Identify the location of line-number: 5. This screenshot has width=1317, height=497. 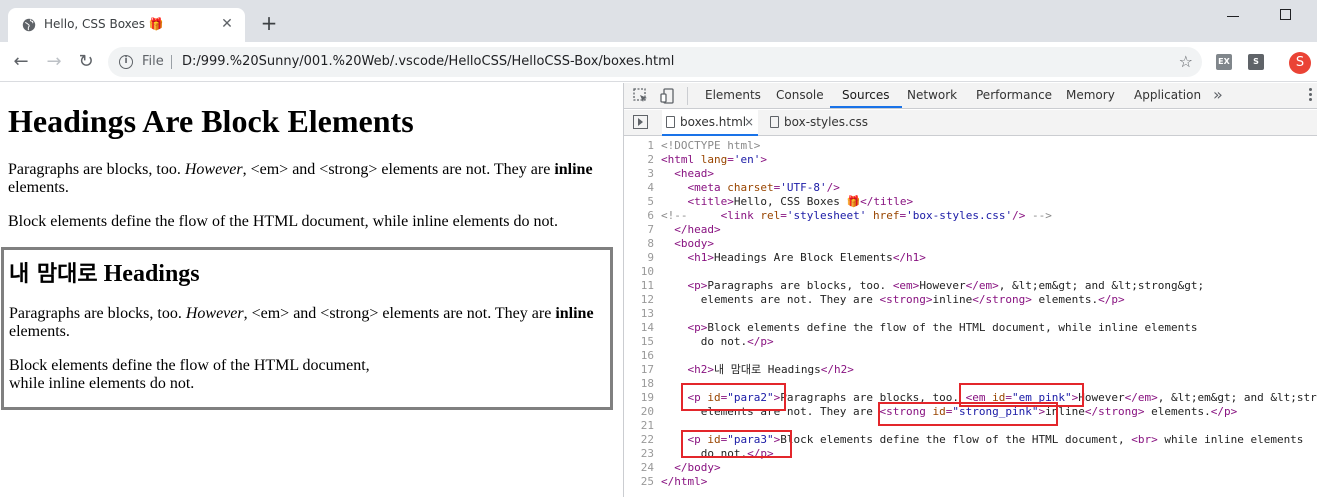
(650, 201).